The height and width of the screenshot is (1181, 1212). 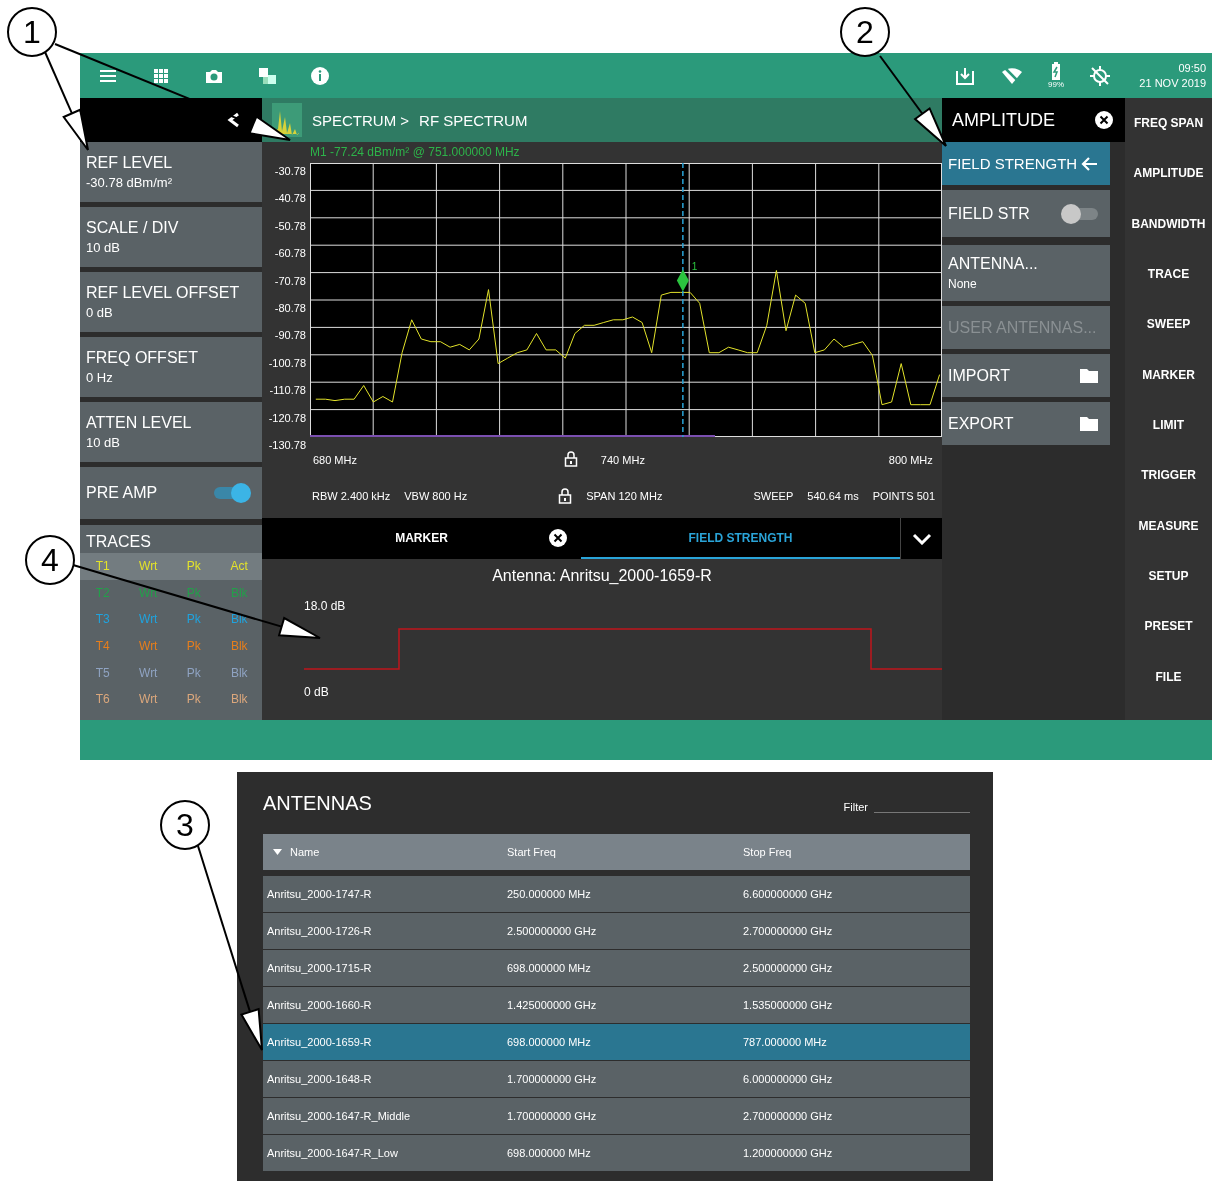 What do you see at coordinates (910, 460) in the screenshot?
I see `x-axis-label: 800 MHz` at bounding box center [910, 460].